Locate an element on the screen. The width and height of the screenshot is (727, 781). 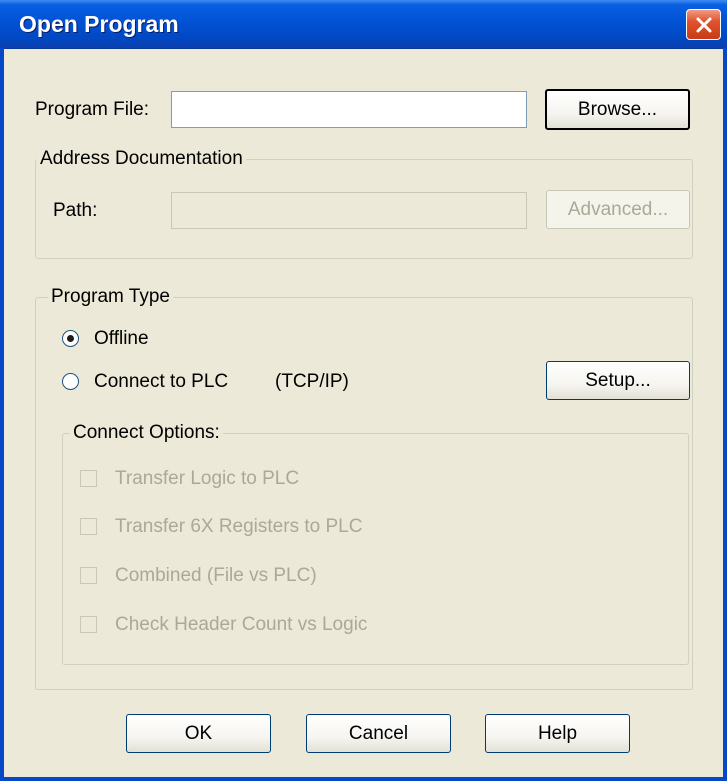
transfer-logic-label: Transfer Logic to PLC is located at coordinates (207, 478).